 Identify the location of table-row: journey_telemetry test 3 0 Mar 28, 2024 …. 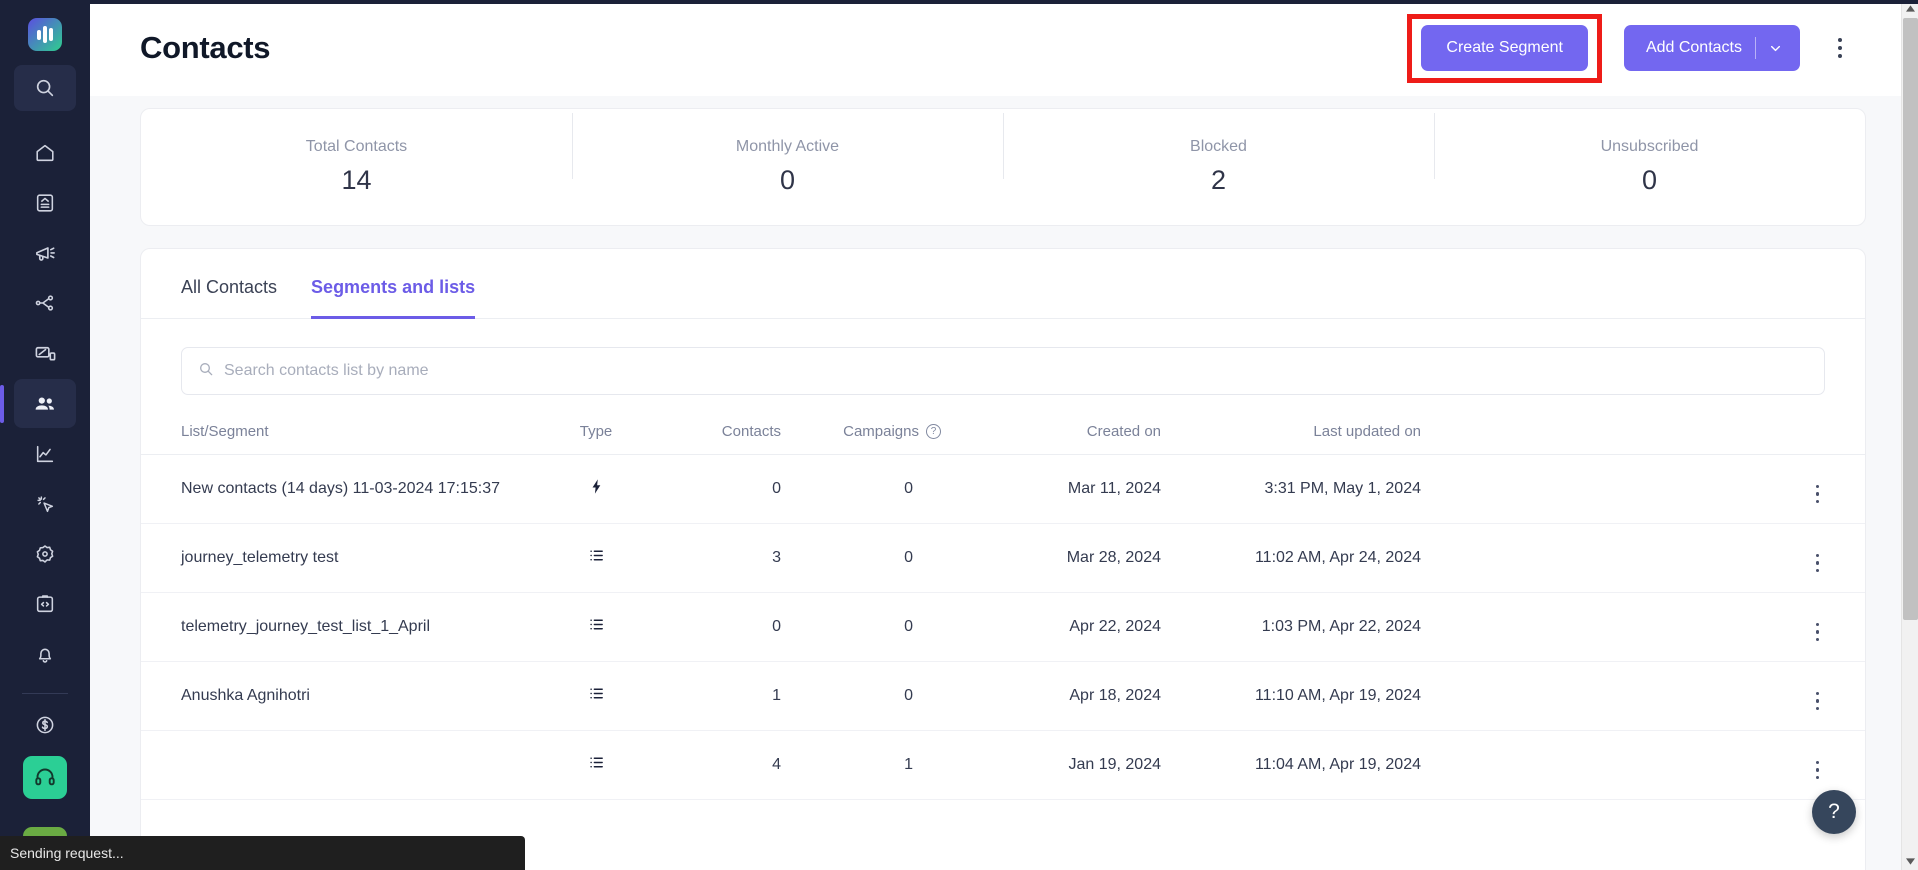
(1003, 558).